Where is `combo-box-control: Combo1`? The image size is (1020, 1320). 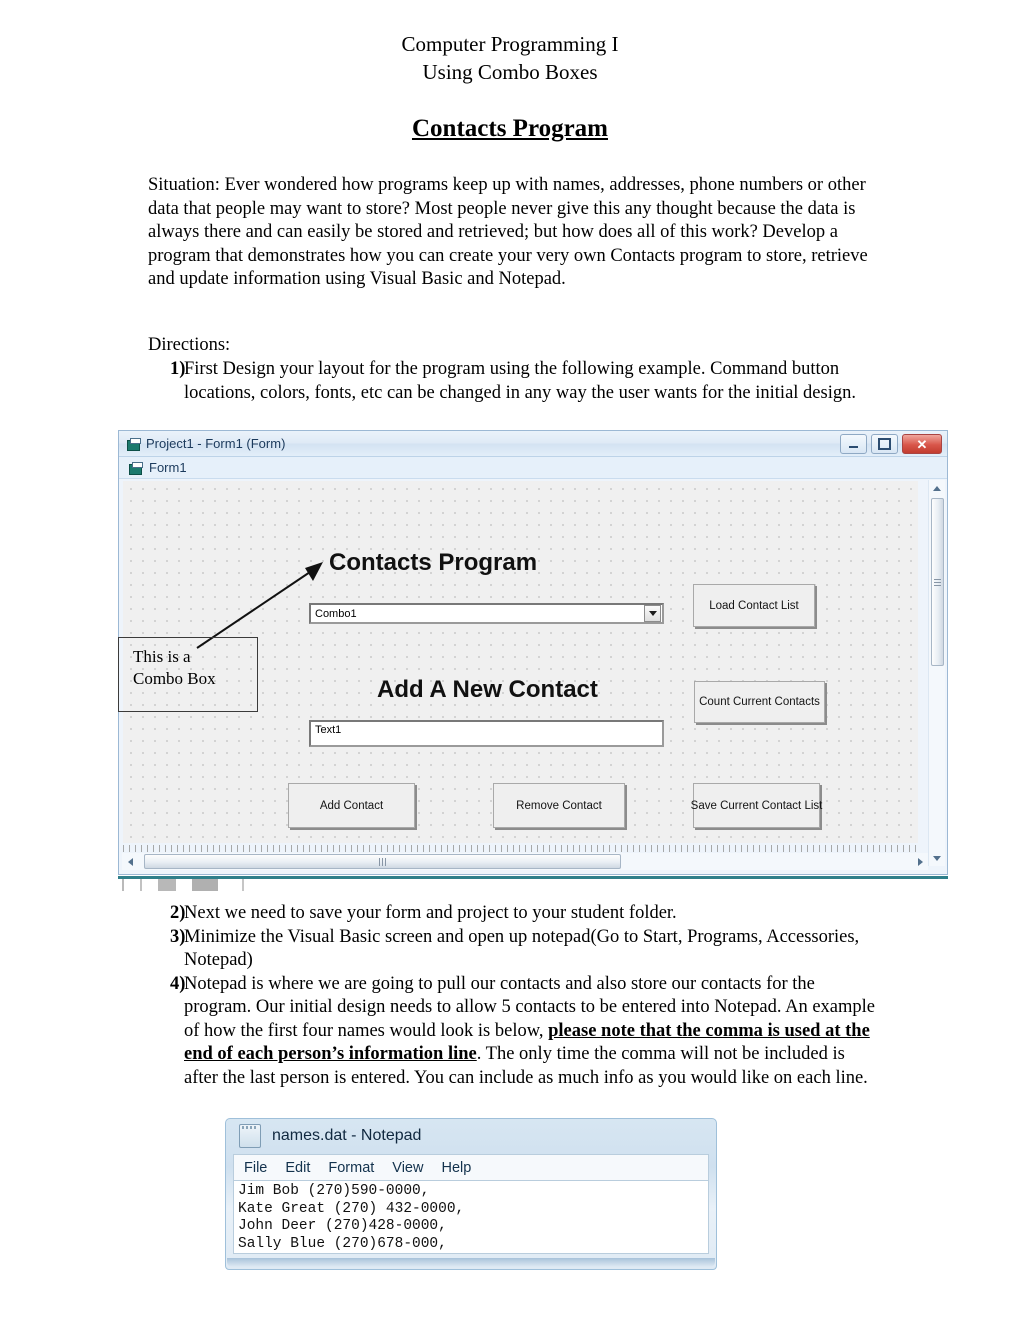
combo-box-control: Combo1 is located at coordinates (486, 613).